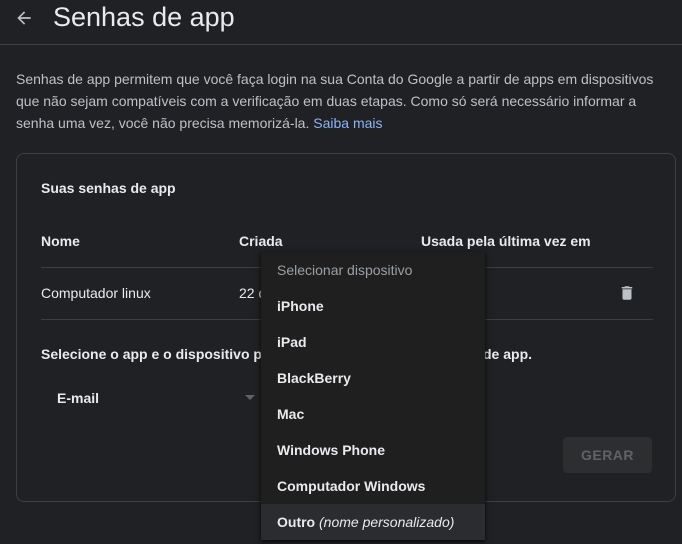 The height and width of the screenshot is (544, 682). I want to click on device-option-blackberry: BlackBerry, so click(373, 378).